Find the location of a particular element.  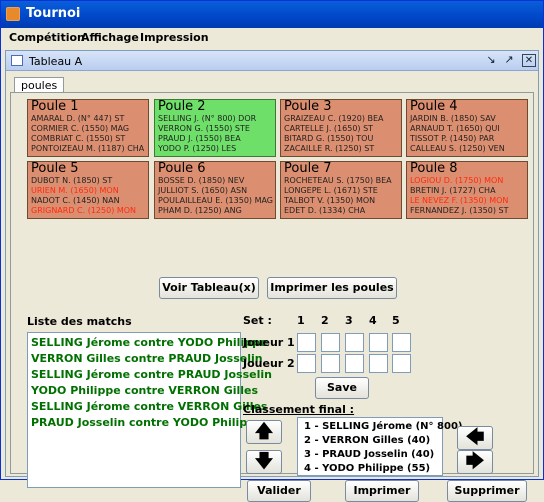

joueur2-set3-field is located at coordinates (354, 363).